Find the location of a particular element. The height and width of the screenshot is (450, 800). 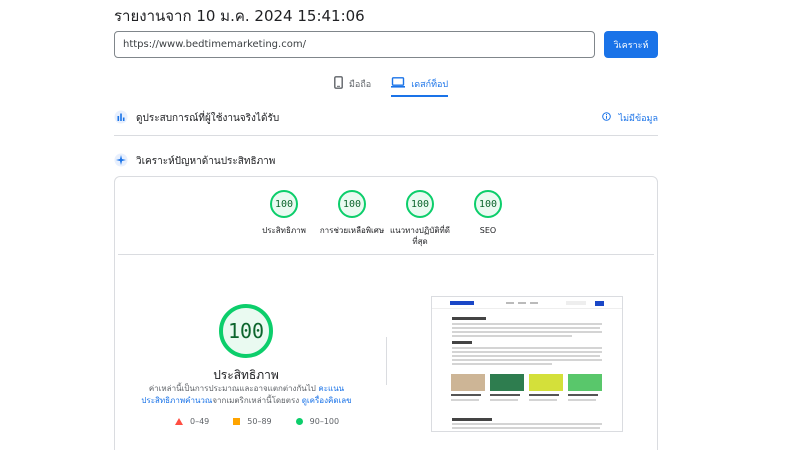

page-screenshot-thumbnail is located at coordinates (527, 364).